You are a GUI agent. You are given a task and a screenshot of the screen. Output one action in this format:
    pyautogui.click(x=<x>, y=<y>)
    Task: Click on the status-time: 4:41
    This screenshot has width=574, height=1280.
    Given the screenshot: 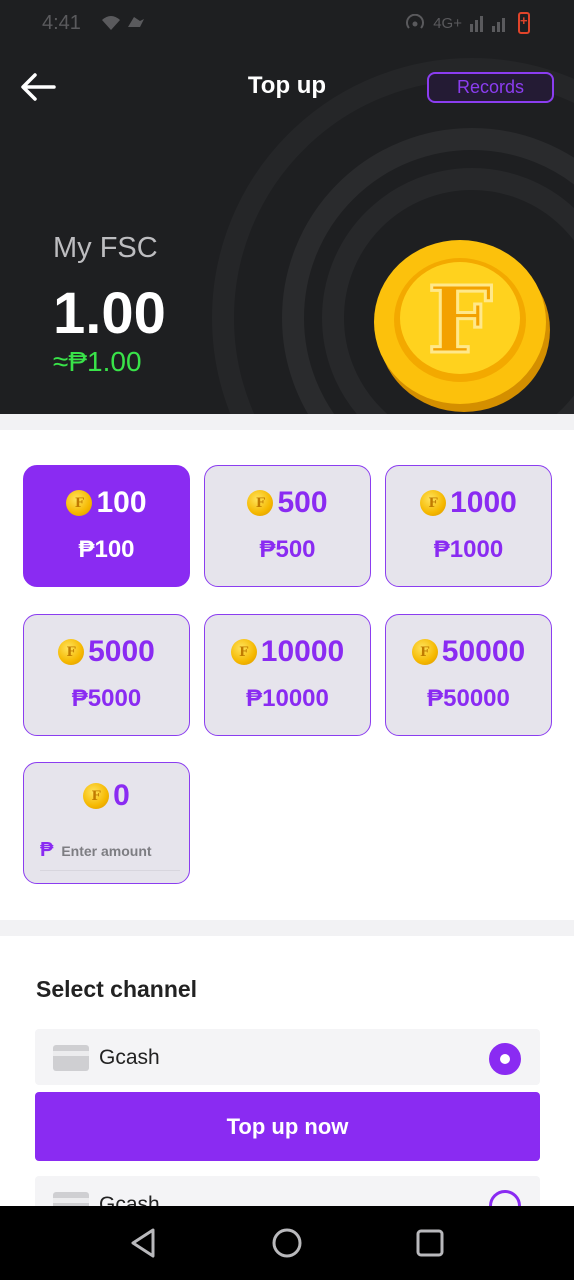 What is the action you would take?
    pyautogui.click(x=61, y=23)
    